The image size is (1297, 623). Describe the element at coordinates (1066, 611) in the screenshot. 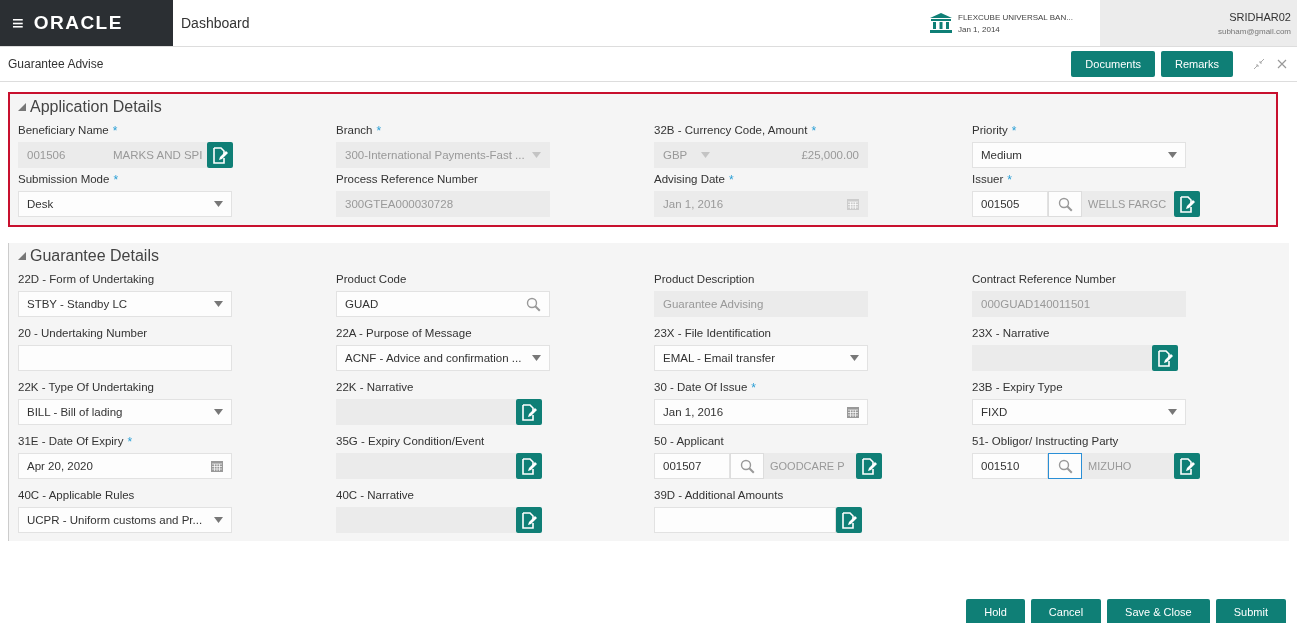

I see `action-button: Cancel` at that location.